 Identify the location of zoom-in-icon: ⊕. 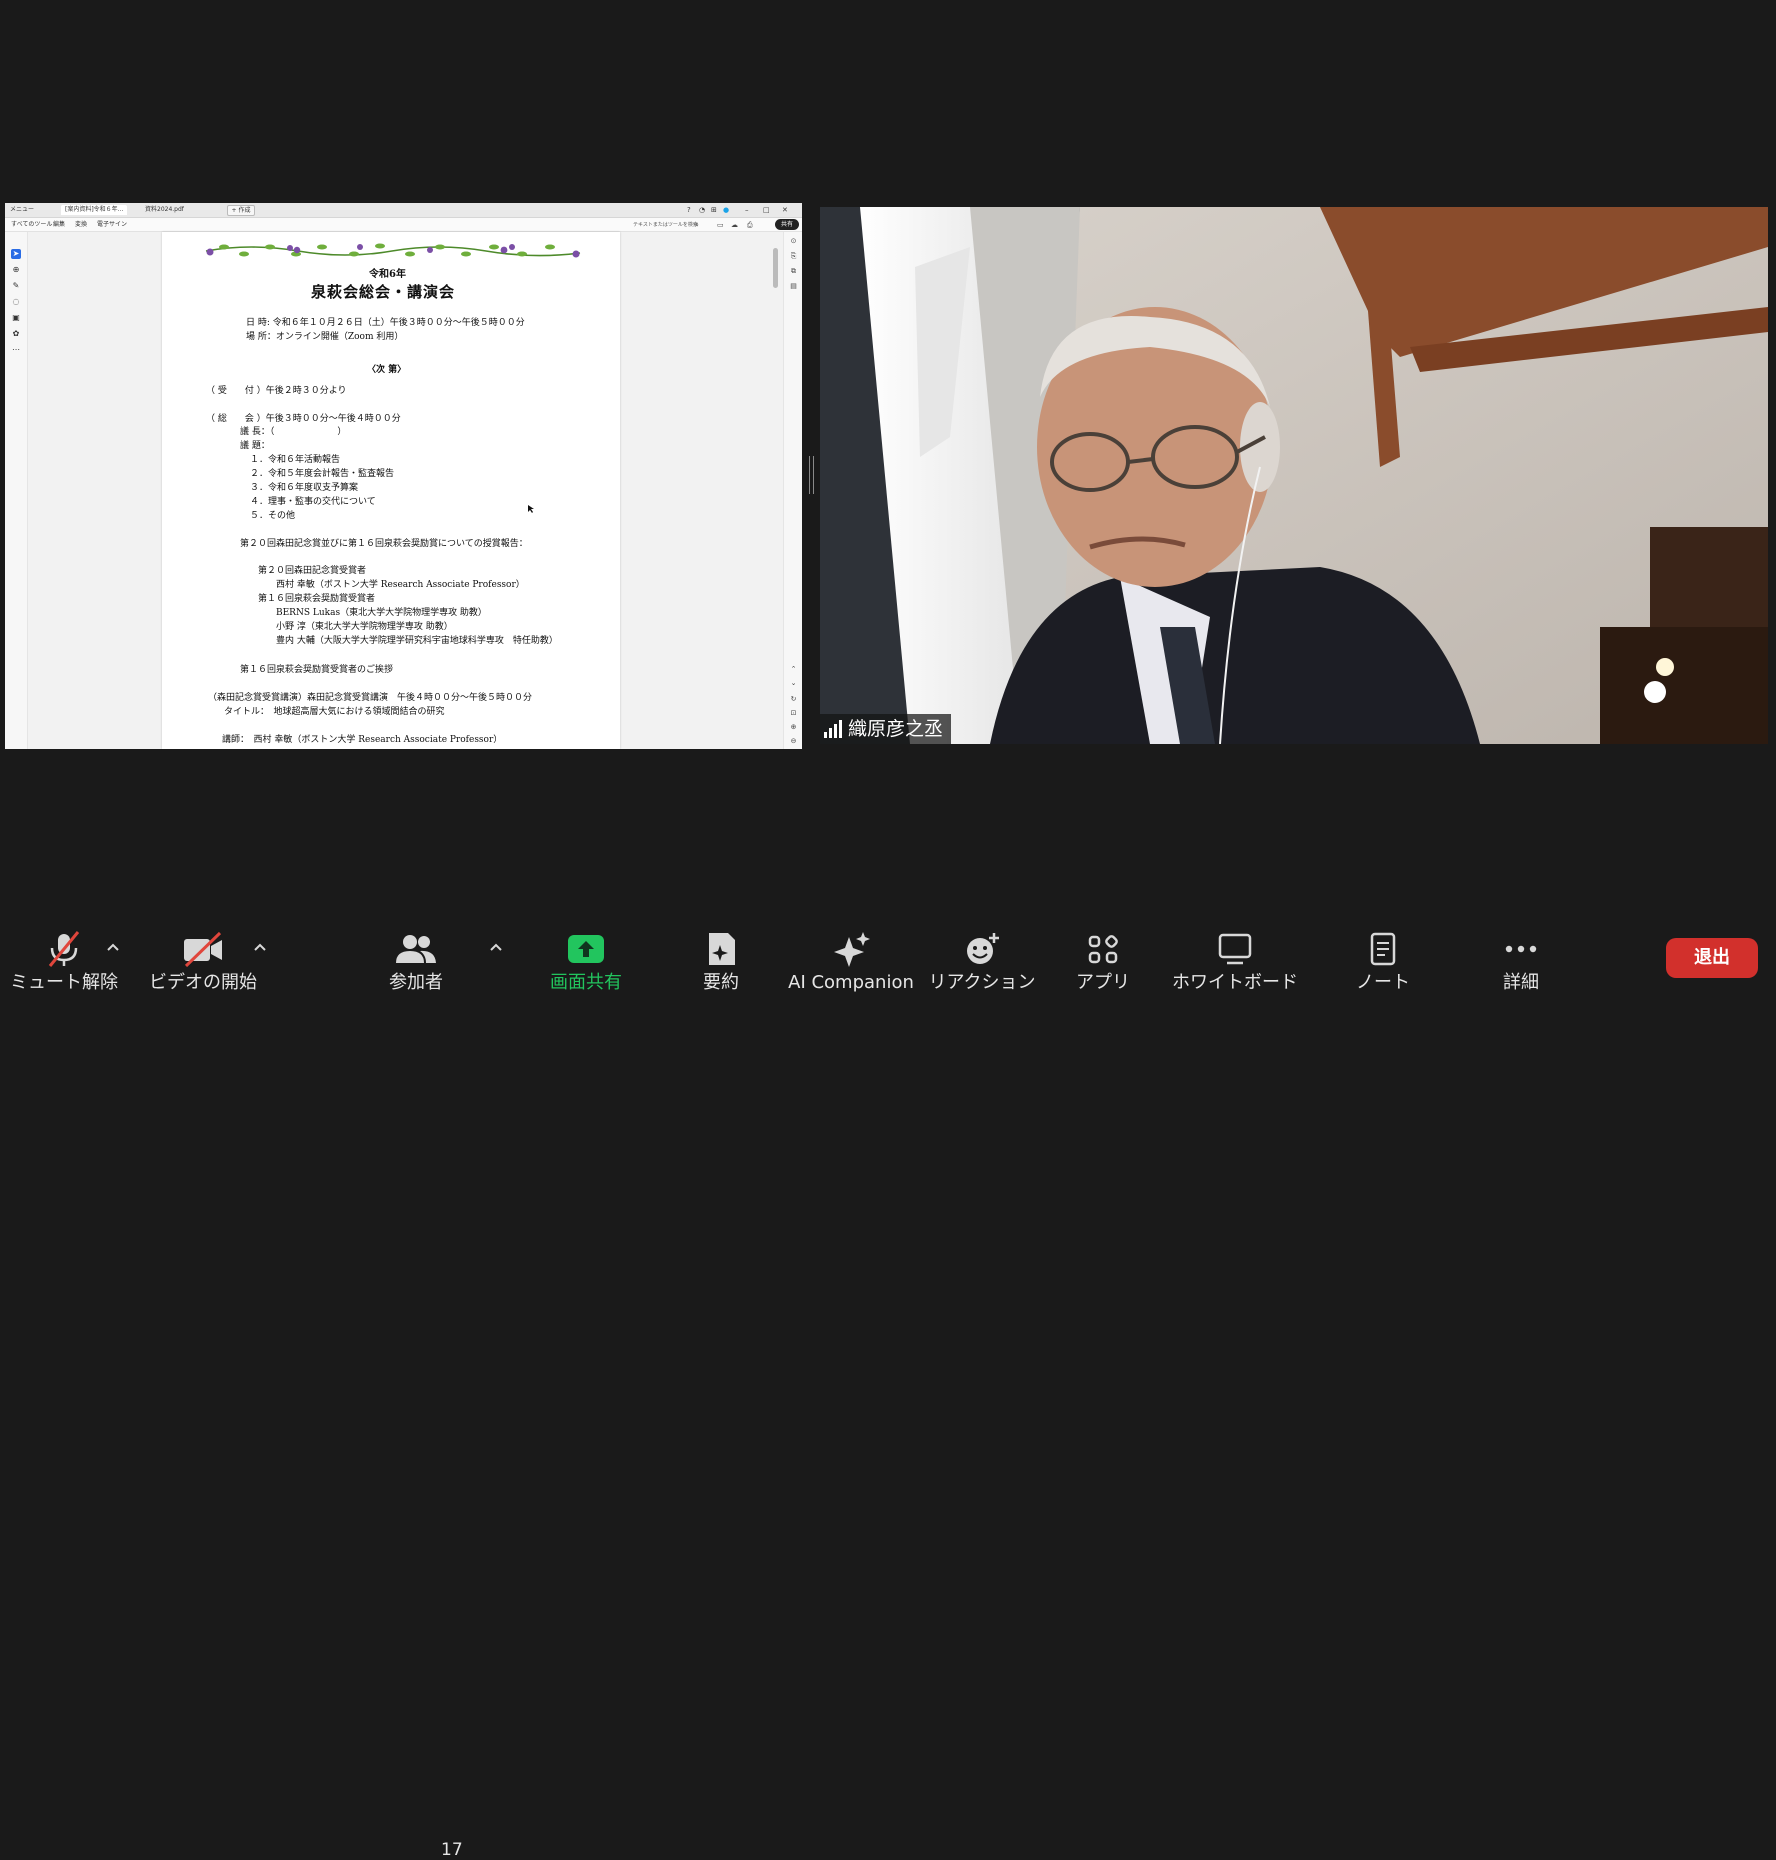
(793, 727).